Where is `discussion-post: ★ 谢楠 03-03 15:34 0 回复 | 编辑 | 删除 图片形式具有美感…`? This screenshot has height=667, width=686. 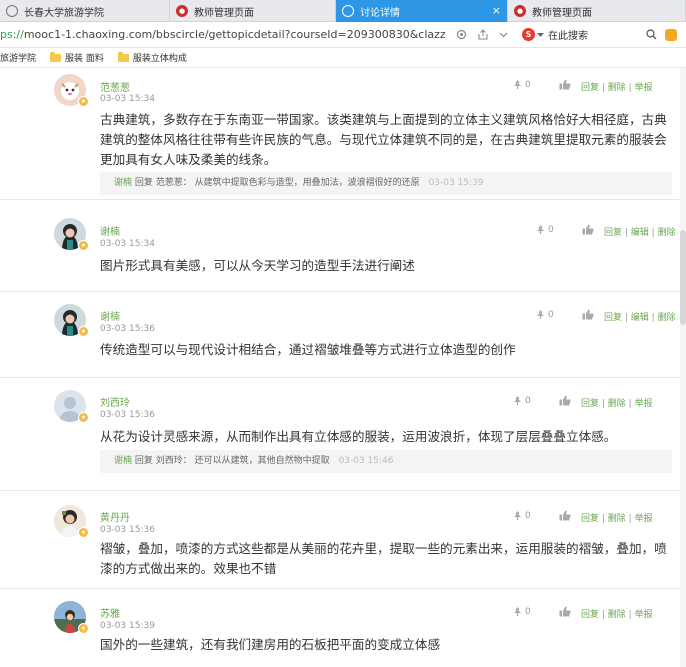 discussion-post: ★ 谢楠 03-03 15:34 0 回复 | 编辑 | 删除 图片形式具有美感… is located at coordinates (343, 246).